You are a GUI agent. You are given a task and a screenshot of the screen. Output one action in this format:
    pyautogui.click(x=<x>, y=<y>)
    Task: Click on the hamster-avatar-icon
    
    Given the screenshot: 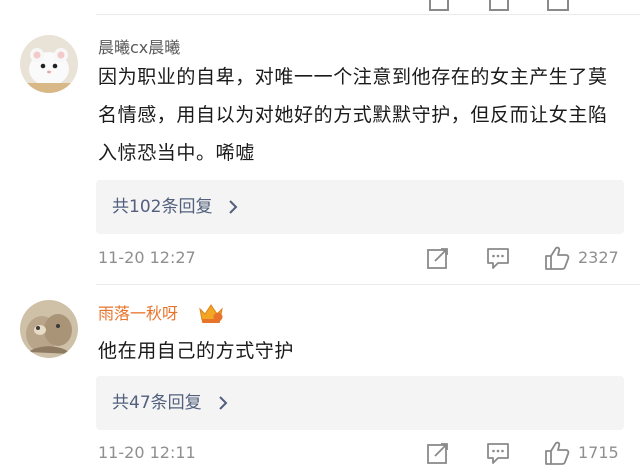 What is the action you would take?
    pyautogui.click(x=49, y=64)
    